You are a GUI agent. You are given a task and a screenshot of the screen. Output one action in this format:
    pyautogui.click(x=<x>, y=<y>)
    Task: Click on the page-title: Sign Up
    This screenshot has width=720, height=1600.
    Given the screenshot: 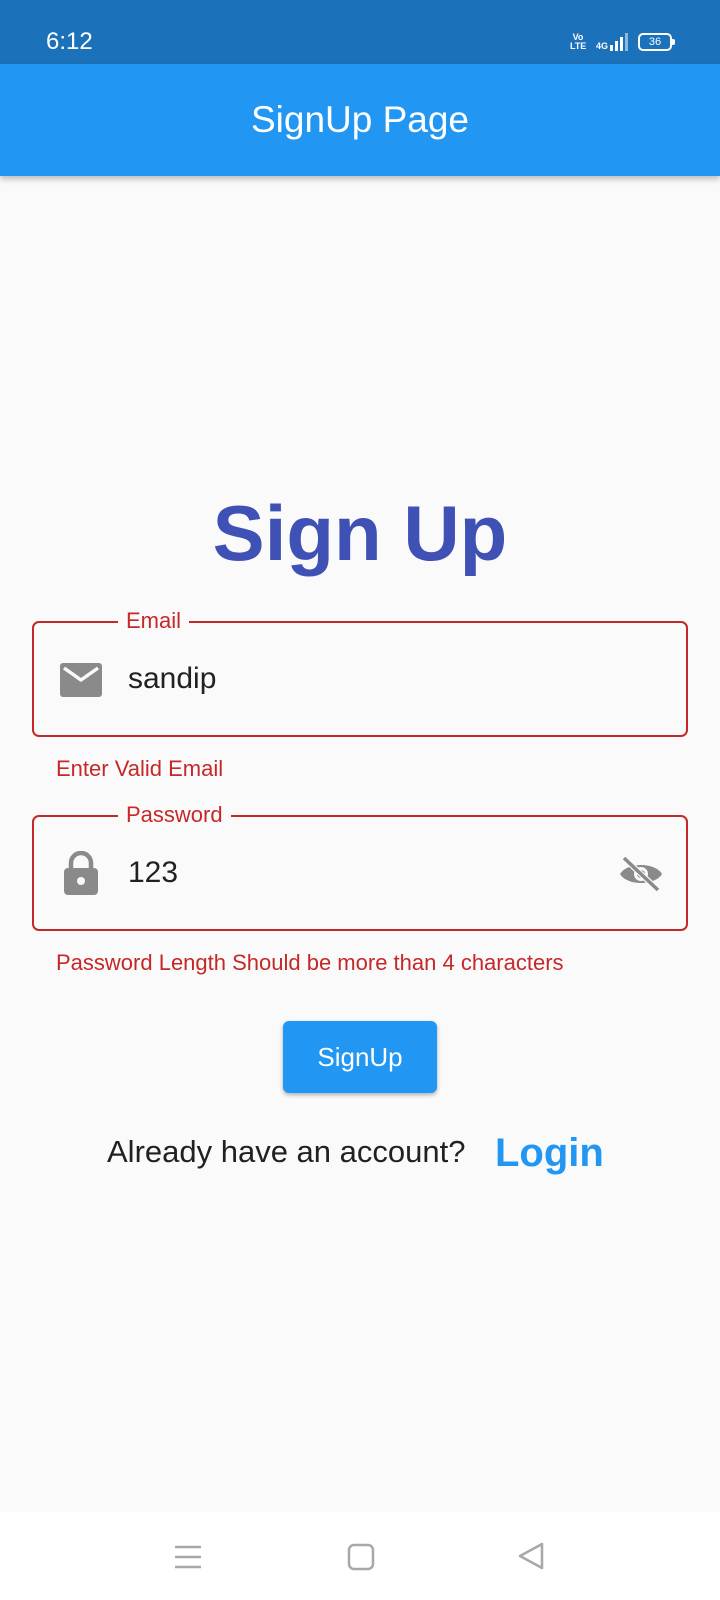 What is the action you would take?
    pyautogui.click(x=360, y=533)
    